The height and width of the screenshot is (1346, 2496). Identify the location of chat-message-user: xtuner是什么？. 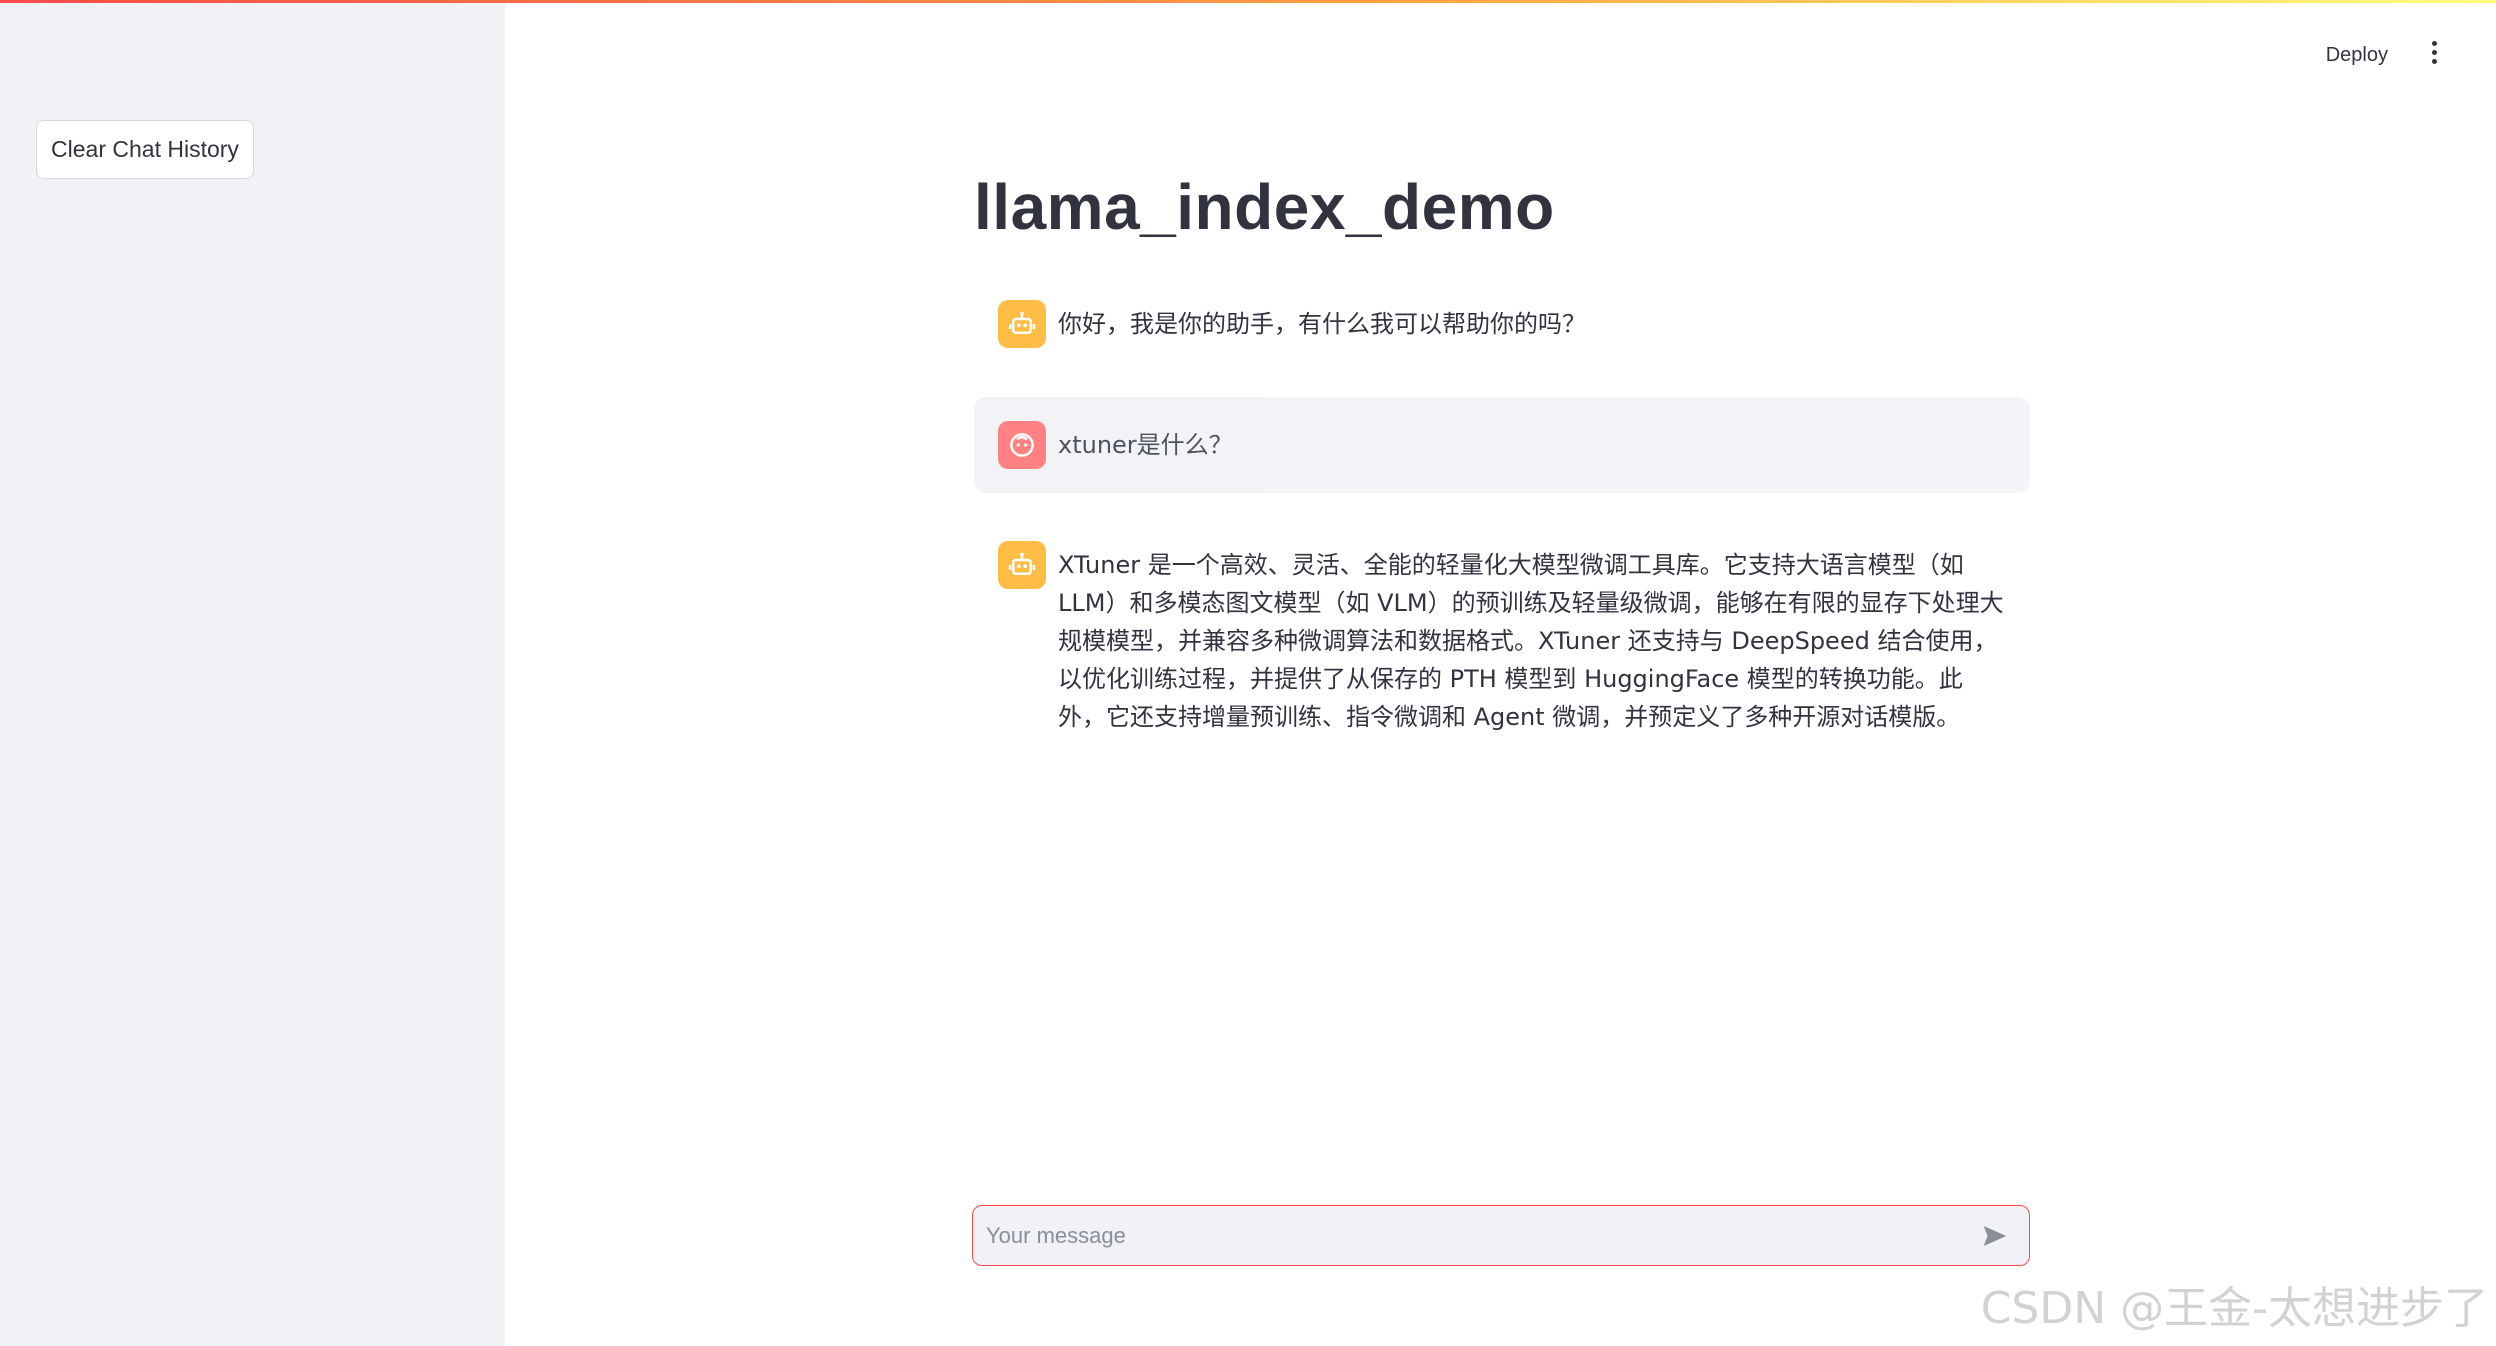
(1502, 445).